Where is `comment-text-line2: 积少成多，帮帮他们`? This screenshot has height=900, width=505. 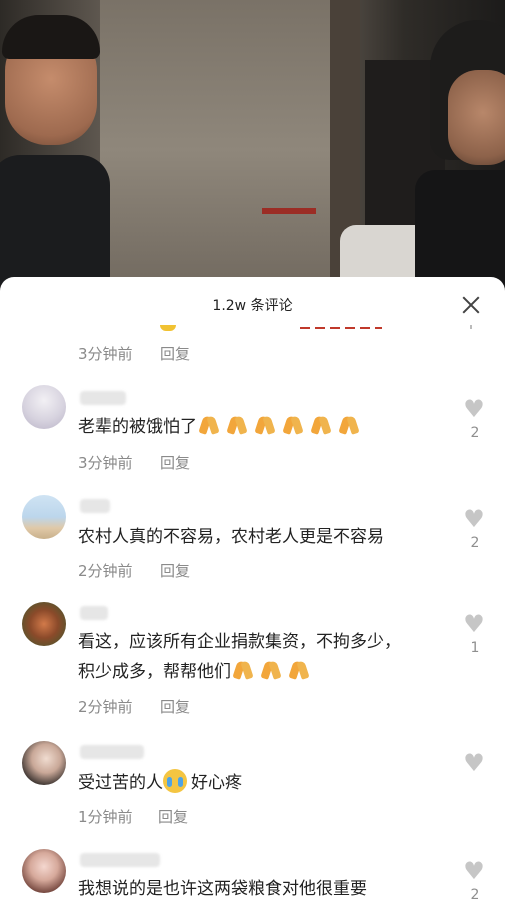 comment-text-line2: 积少成多，帮帮他们 is located at coordinates (196, 672).